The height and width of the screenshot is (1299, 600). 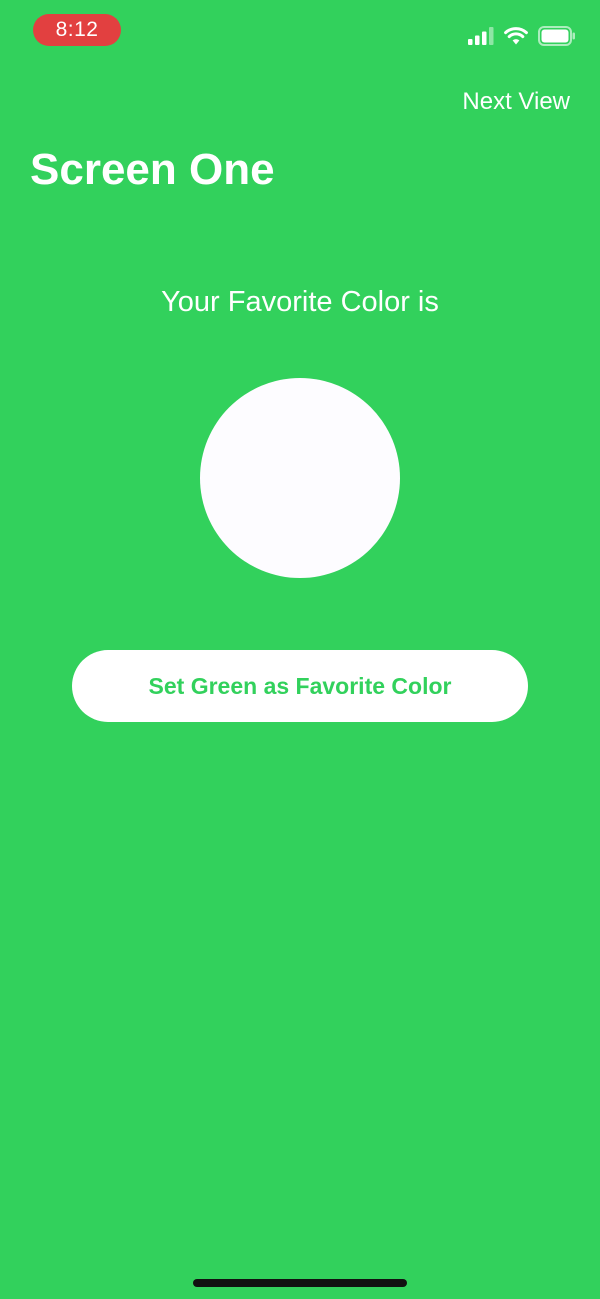 I want to click on page-title: Screen One, so click(x=152, y=169).